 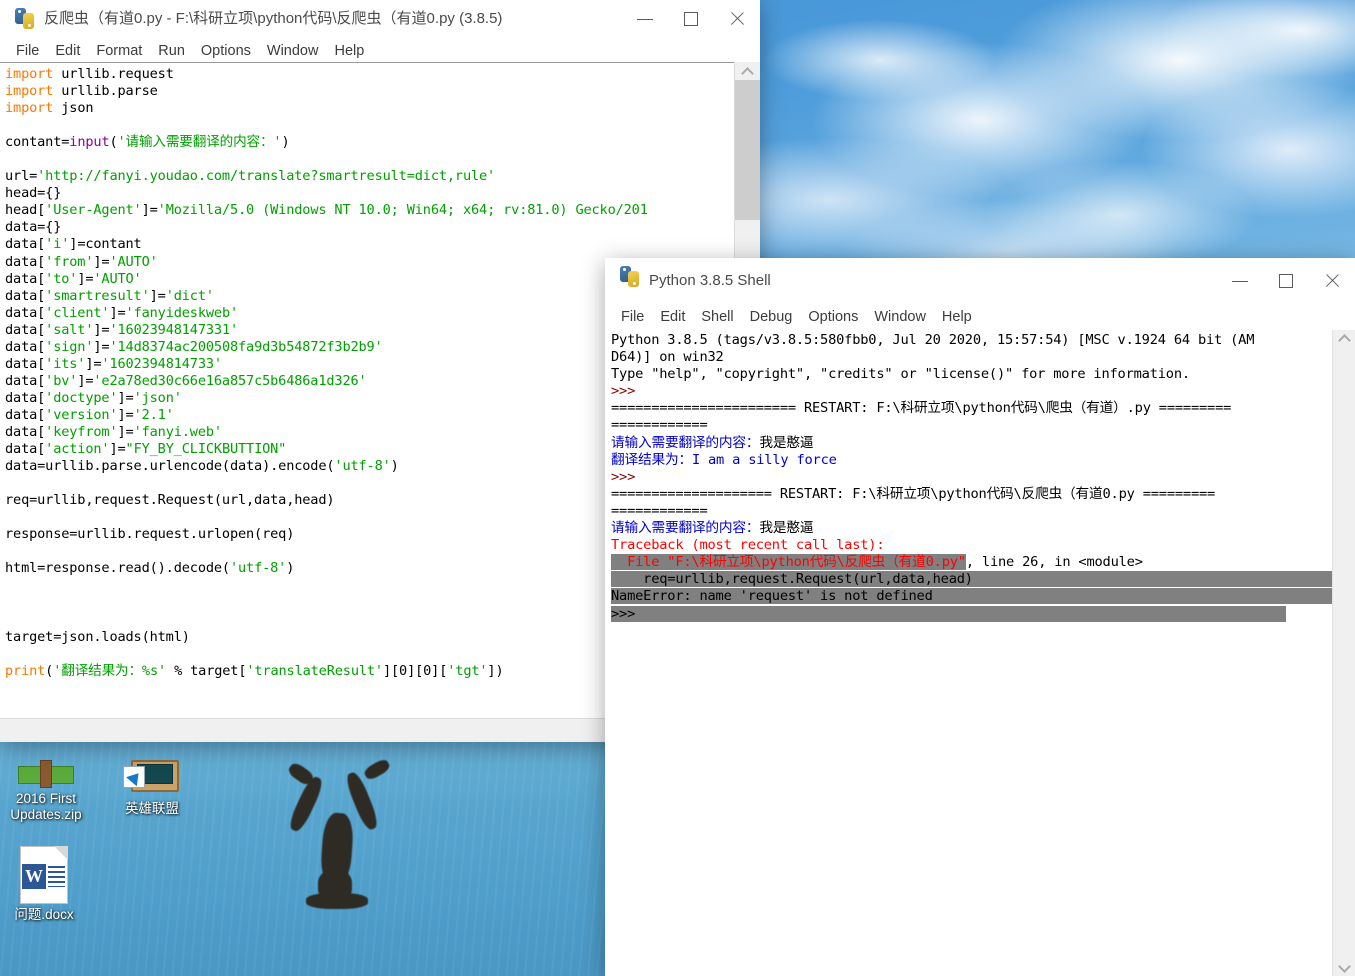 What do you see at coordinates (957, 317) in the screenshot?
I see `shell-menu-help: Help` at bounding box center [957, 317].